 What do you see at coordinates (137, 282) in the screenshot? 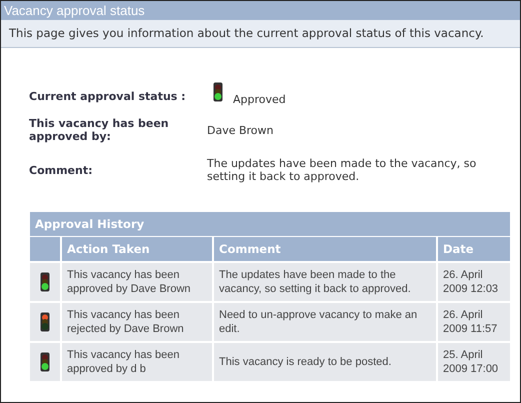
I see `table-cell: This vacancy has been approved by Dave Brown` at bounding box center [137, 282].